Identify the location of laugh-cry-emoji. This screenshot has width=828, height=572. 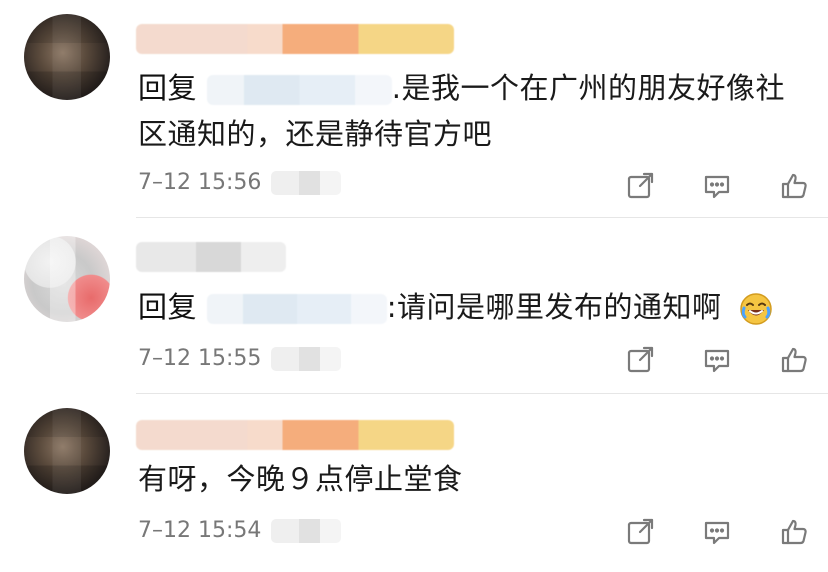
(756, 309).